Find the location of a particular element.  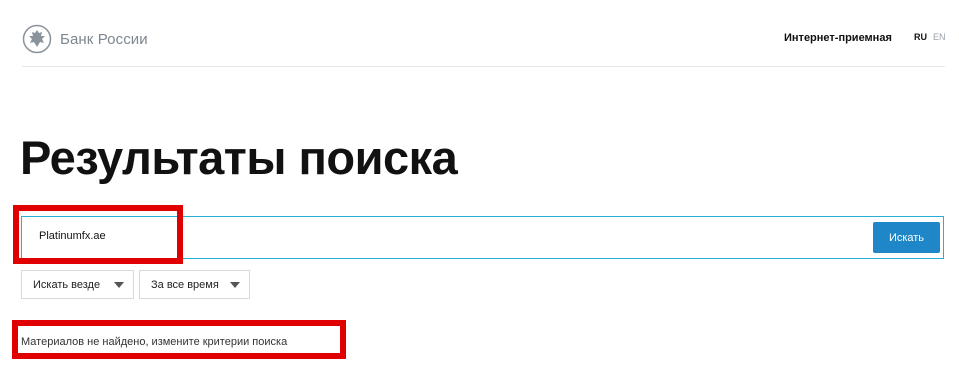

annotation-highlight-query is located at coordinates (98, 234).